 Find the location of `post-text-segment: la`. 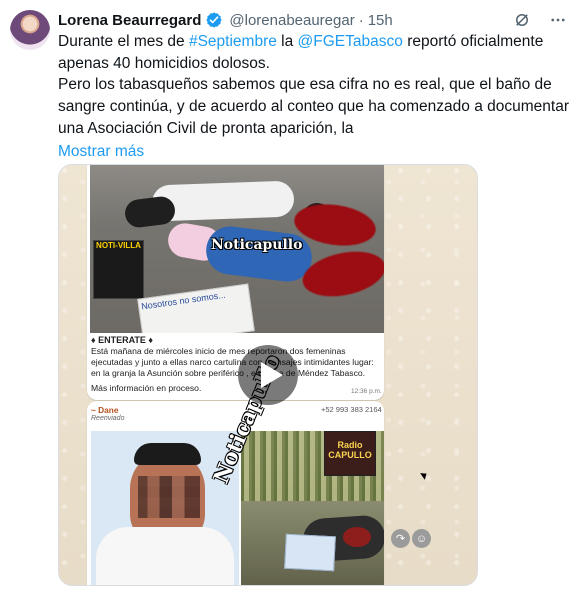

post-text-segment: la is located at coordinates (287, 41).